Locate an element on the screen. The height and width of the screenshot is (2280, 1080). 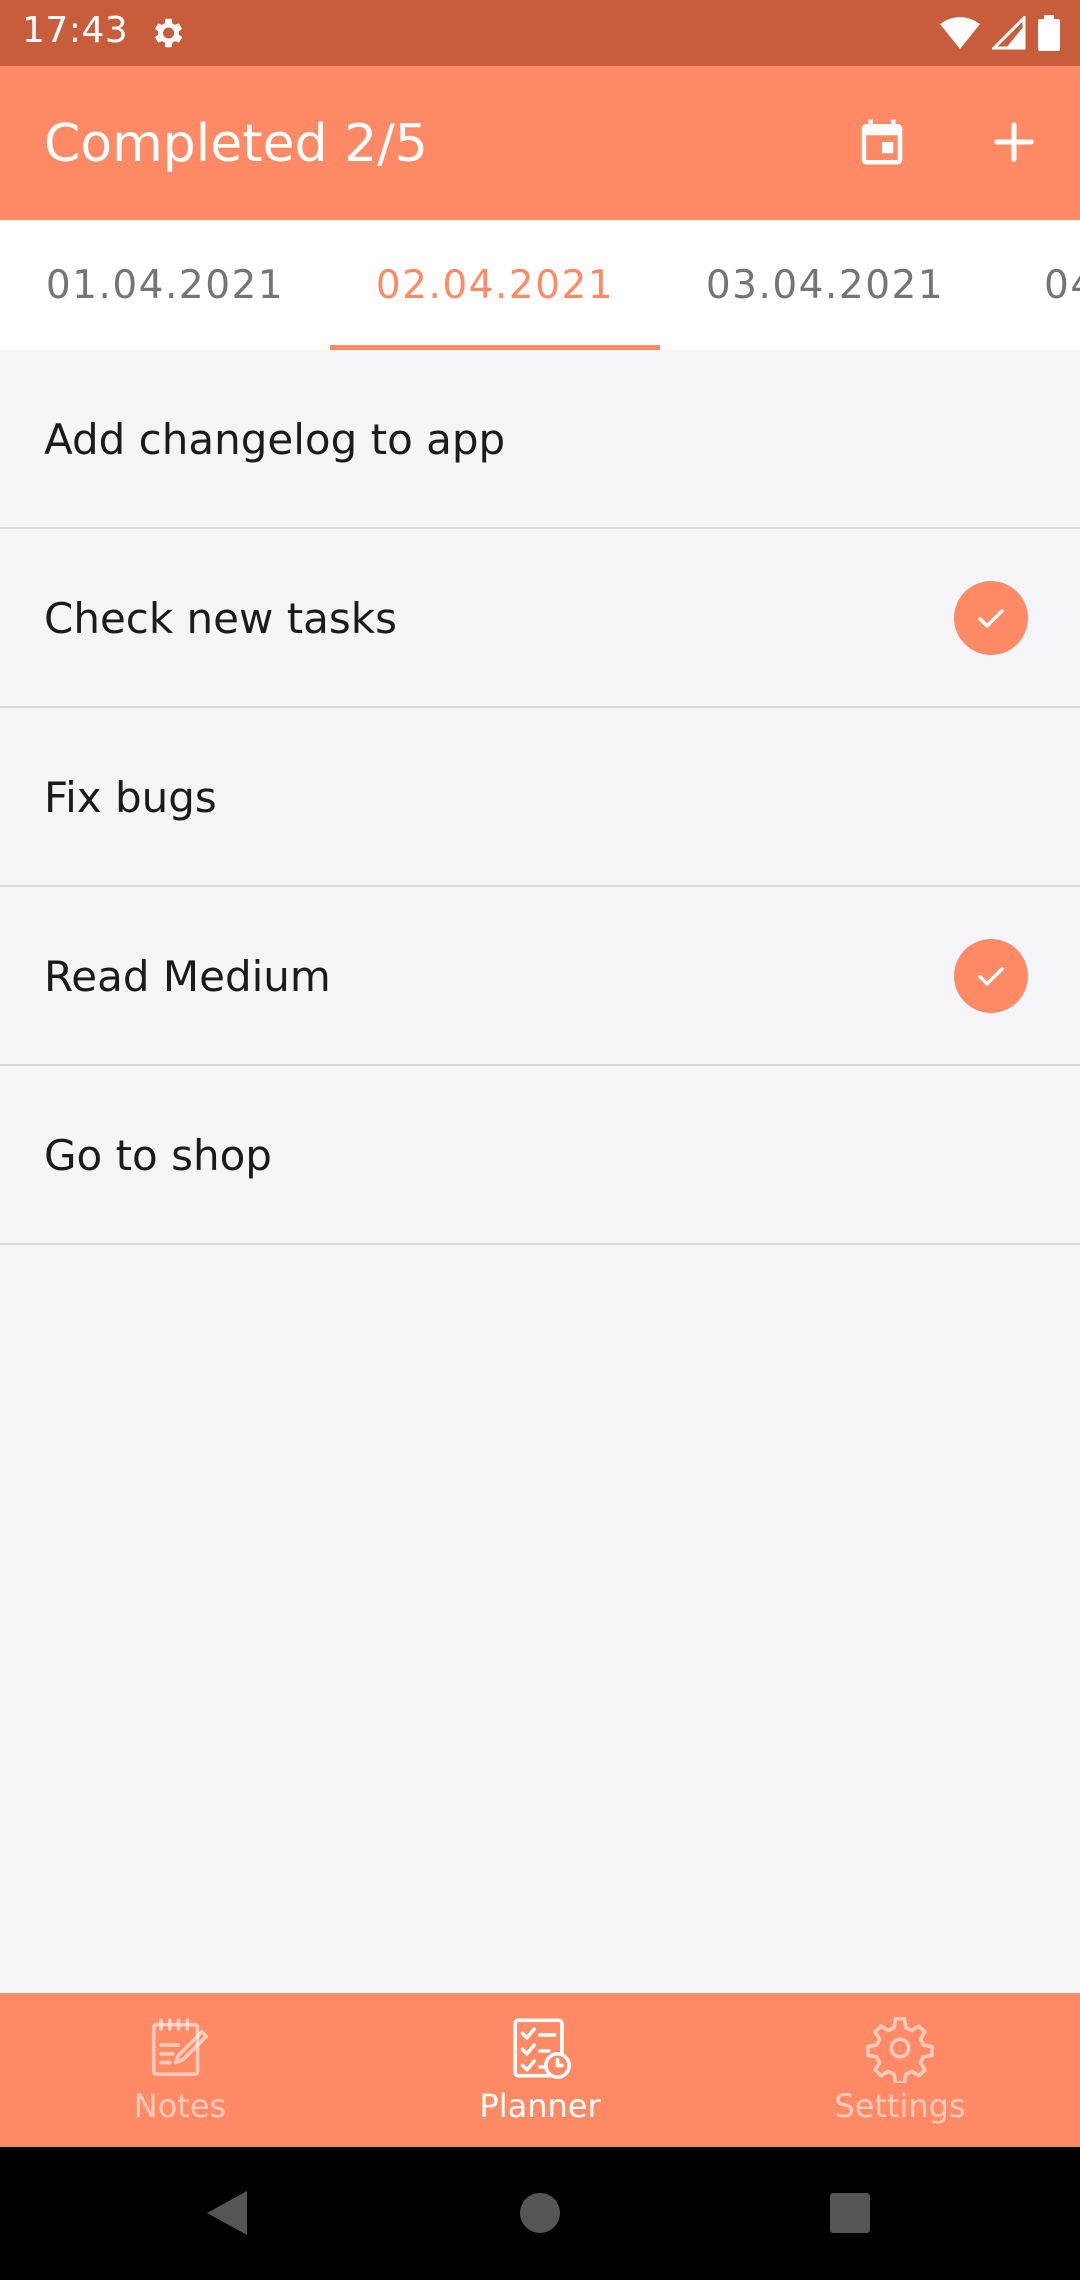
tab-date-2: 02.04.2021 is located at coordinates (495, 285).